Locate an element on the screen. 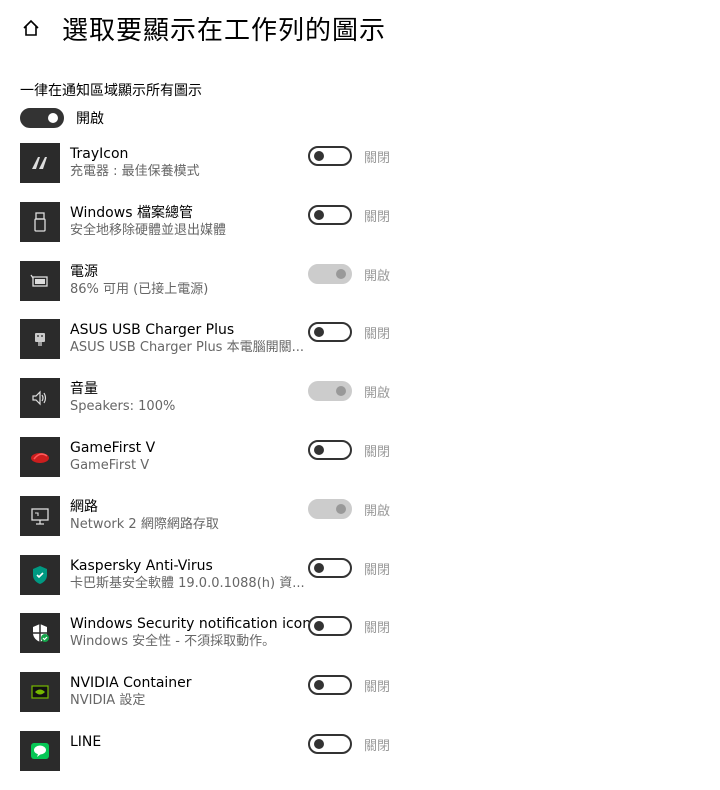  usb-charger-icon is located at coordinates (40, 339).